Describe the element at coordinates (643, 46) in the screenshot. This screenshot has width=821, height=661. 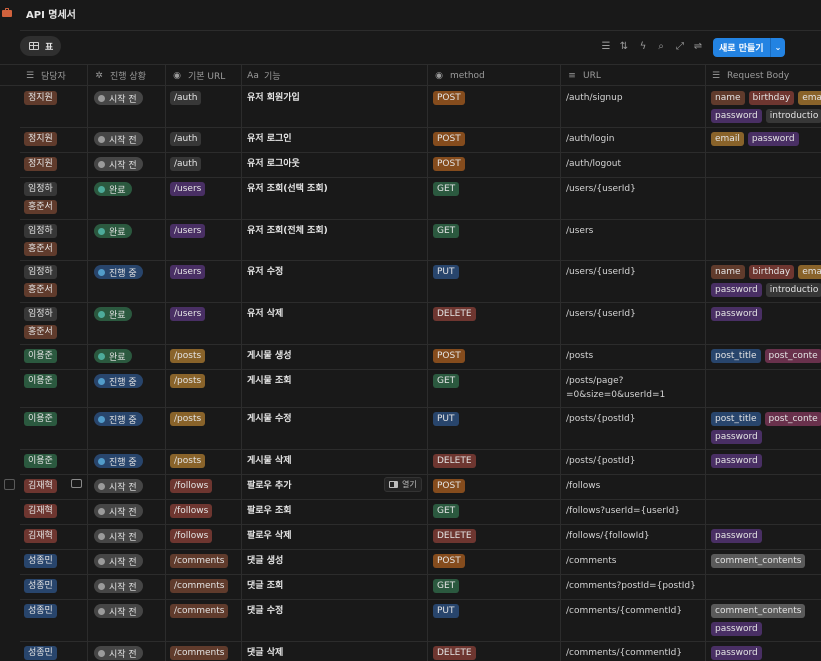
I see `automation-icon: ϟ` at that location.